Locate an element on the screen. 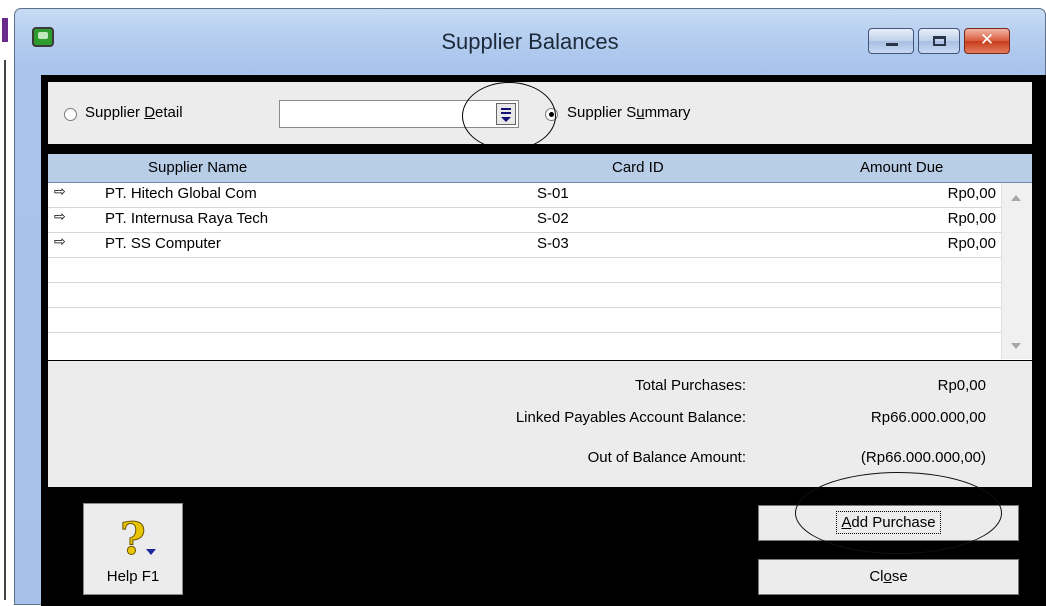  supplier-name: PT. Internusa Raya Tech is located at coordinates (187, 218).